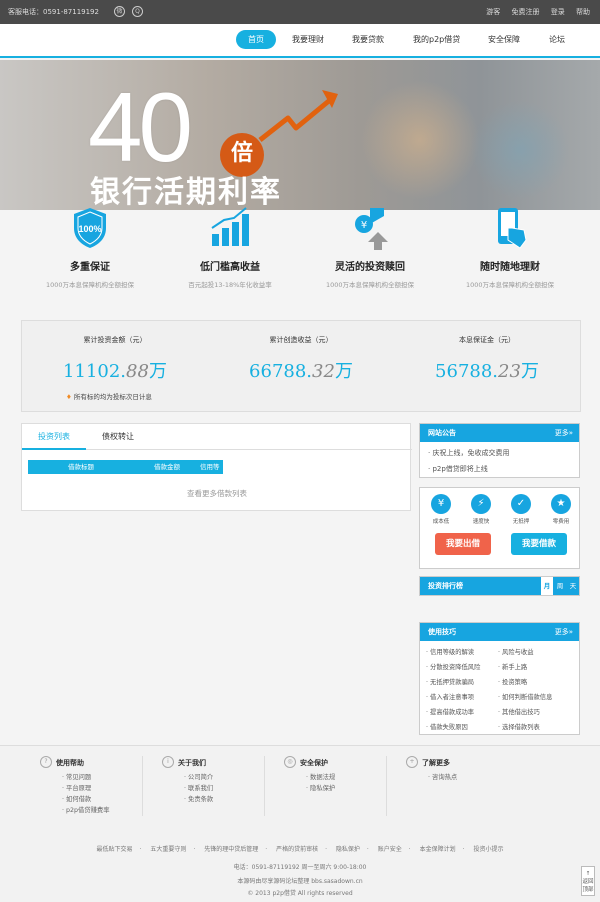  I want to click on stat-value: 11102.88万, so click(115, 371).